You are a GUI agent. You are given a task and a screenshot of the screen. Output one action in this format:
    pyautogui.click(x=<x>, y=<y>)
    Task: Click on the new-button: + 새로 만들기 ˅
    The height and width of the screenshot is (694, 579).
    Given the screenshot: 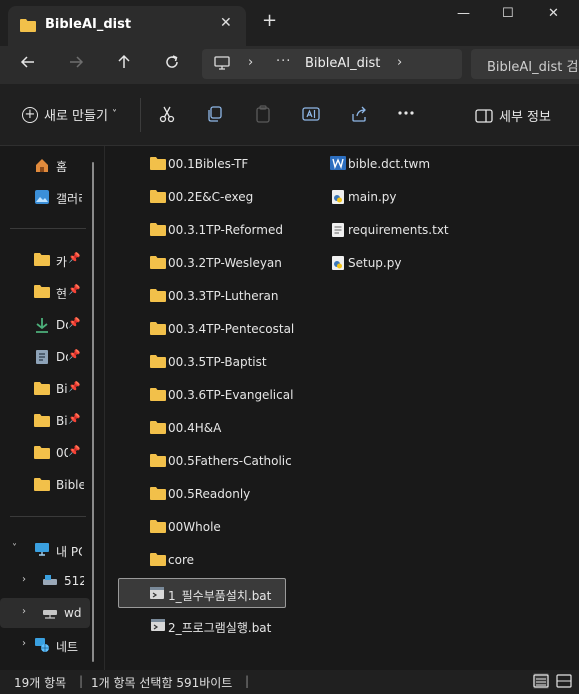 What is the action you would take?
    pyautogui.click(x=69, y=114)
    